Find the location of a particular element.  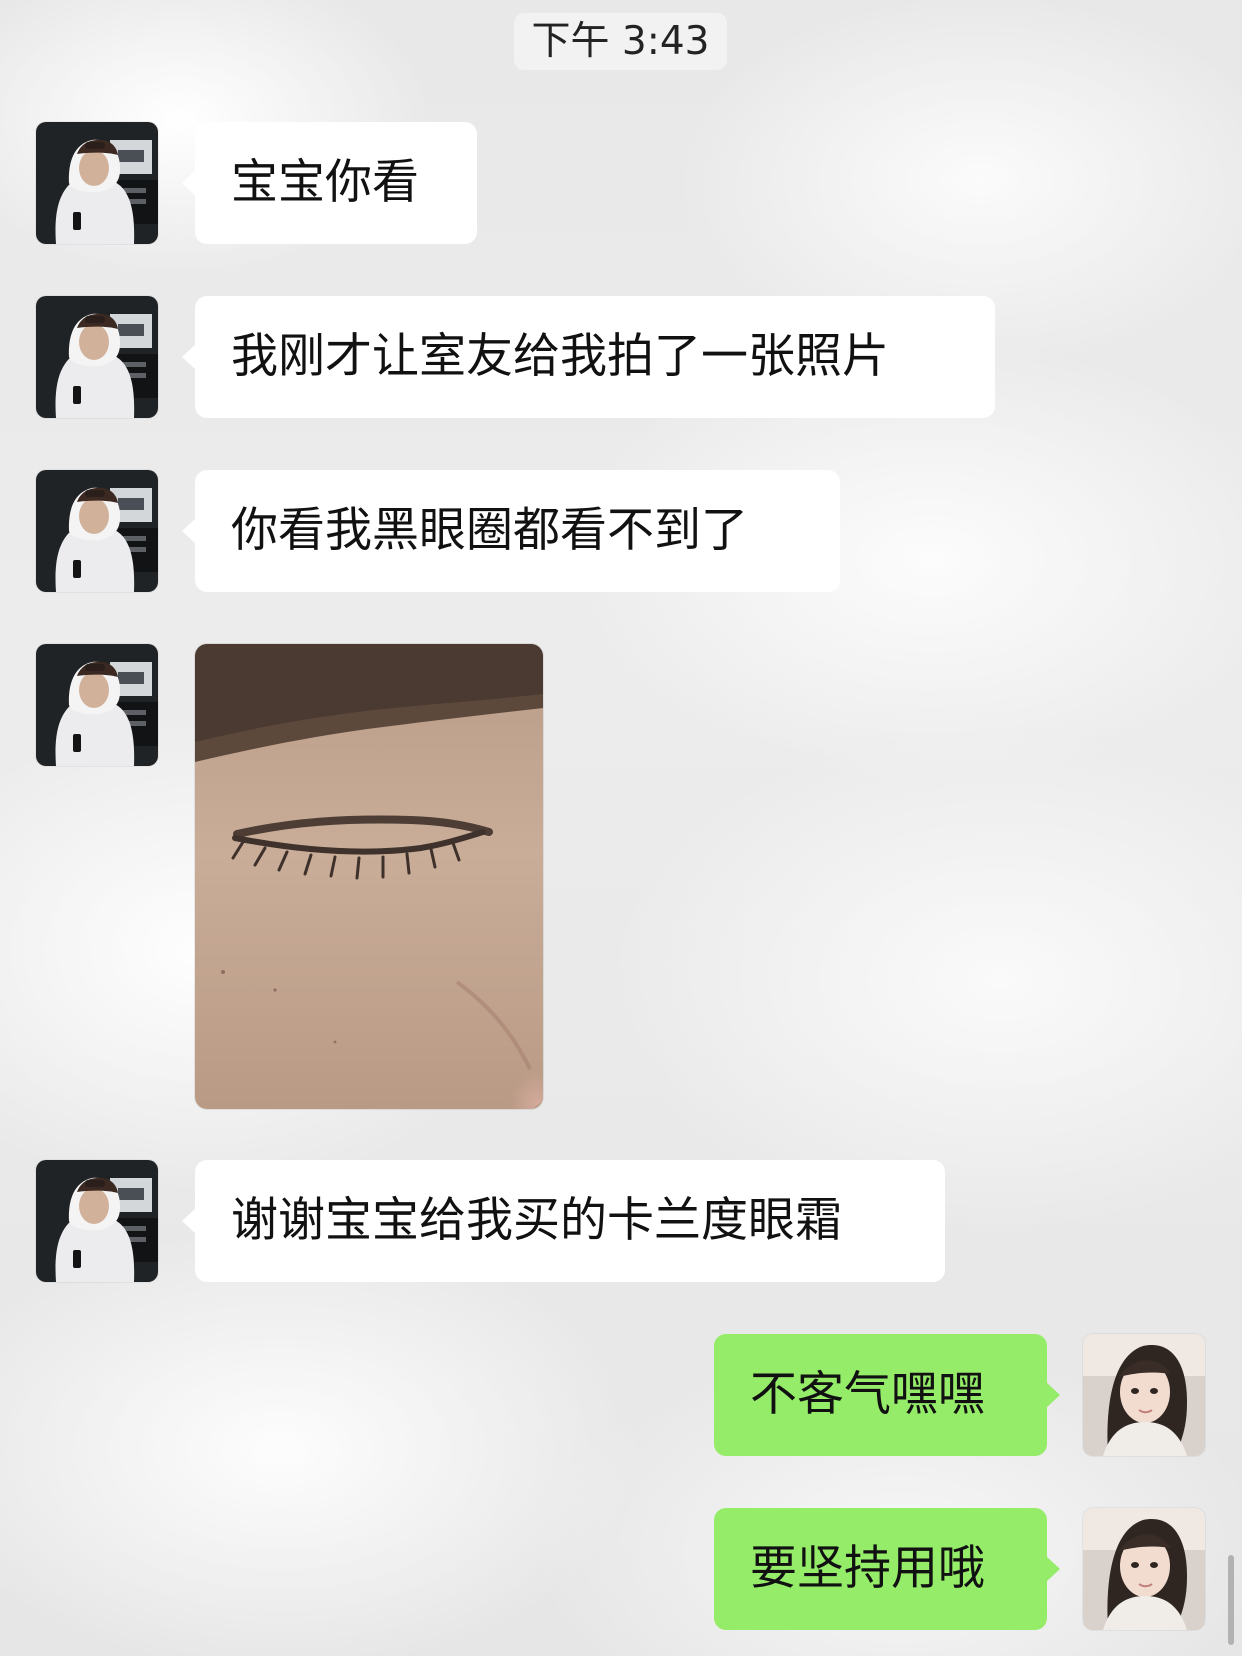

message-image-eye-photo is located at coordinates (369, 876).